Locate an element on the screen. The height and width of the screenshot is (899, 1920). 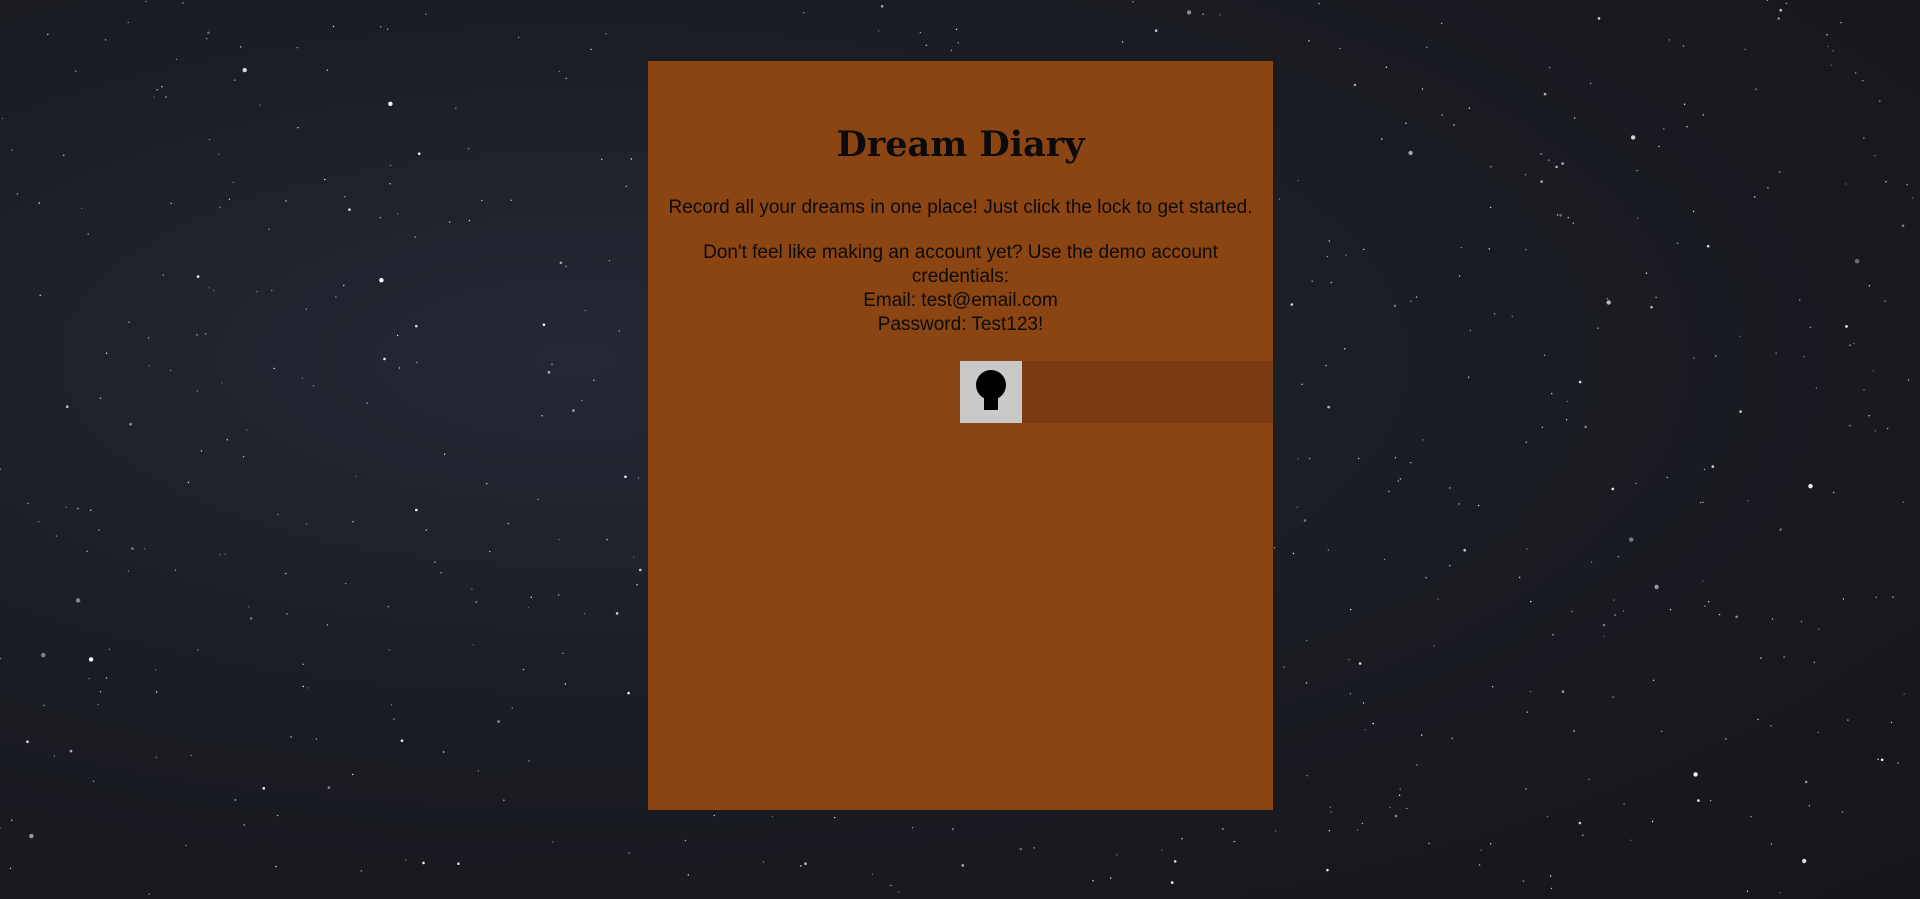
keyhole-icon is located at coordinates (991, 392).